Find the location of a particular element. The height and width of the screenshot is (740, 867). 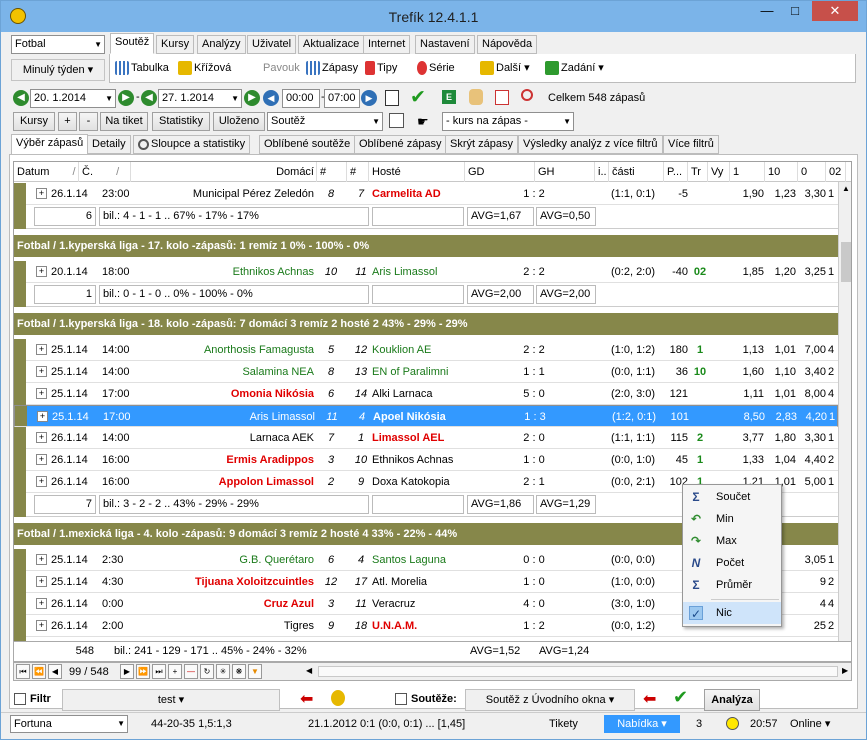

col-1: 1 is located at coordinates (747, 172).